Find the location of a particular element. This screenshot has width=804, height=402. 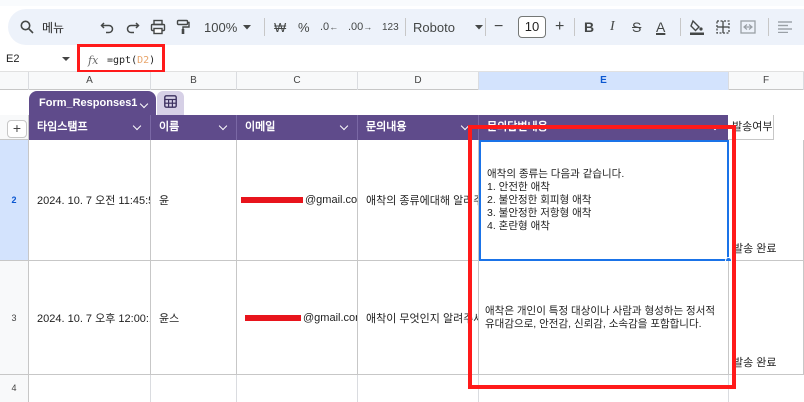

column-header-a: A is located at coordinates (90, 81).